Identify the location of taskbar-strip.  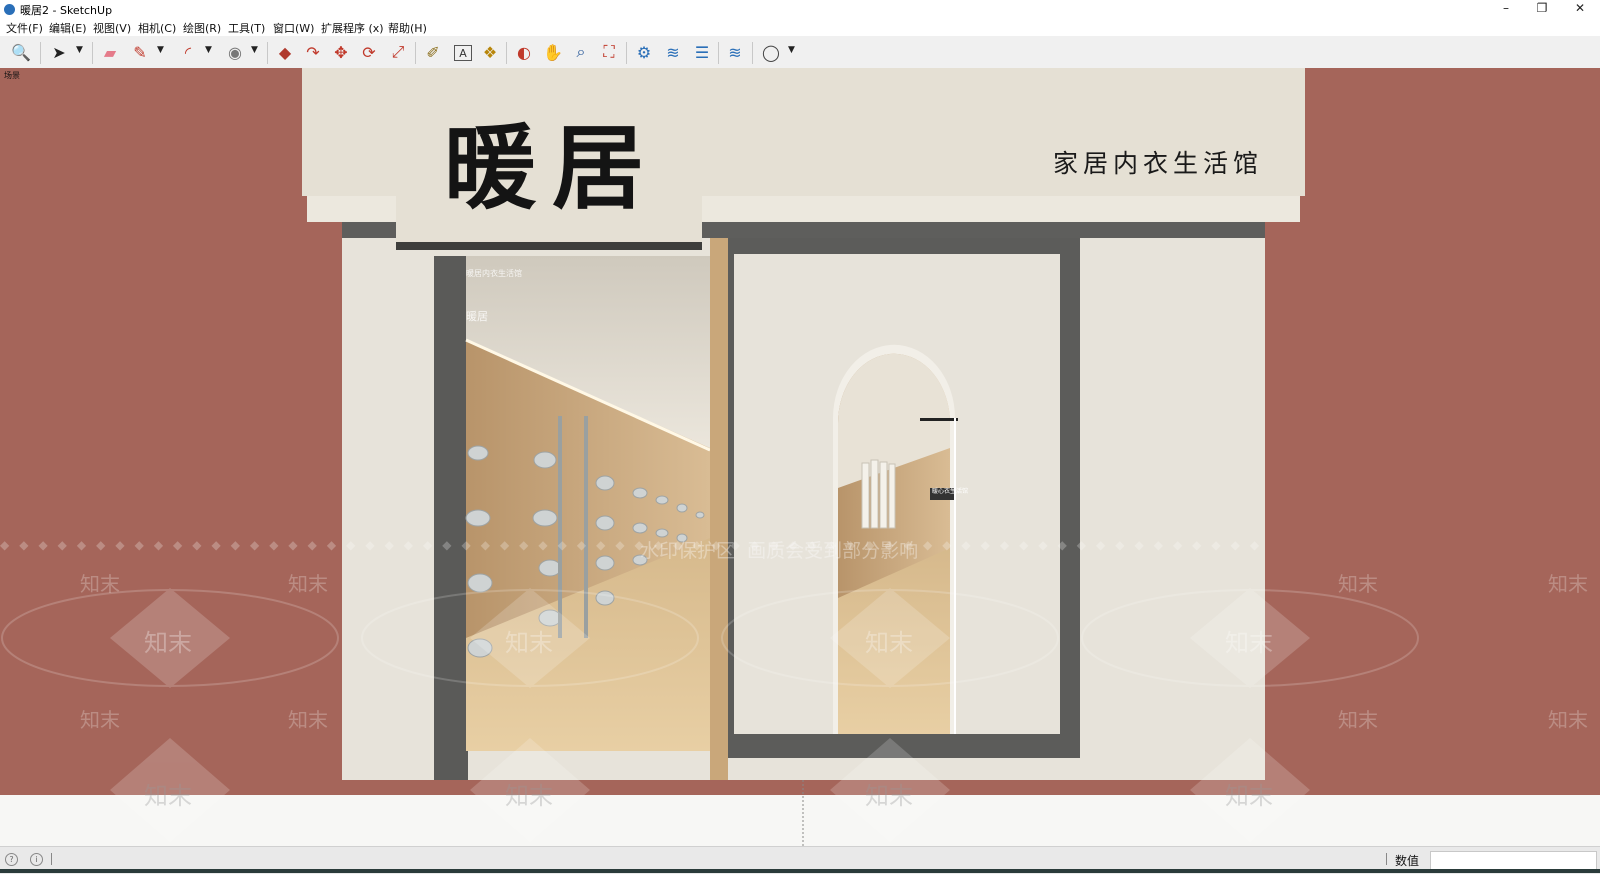
(800, 871).